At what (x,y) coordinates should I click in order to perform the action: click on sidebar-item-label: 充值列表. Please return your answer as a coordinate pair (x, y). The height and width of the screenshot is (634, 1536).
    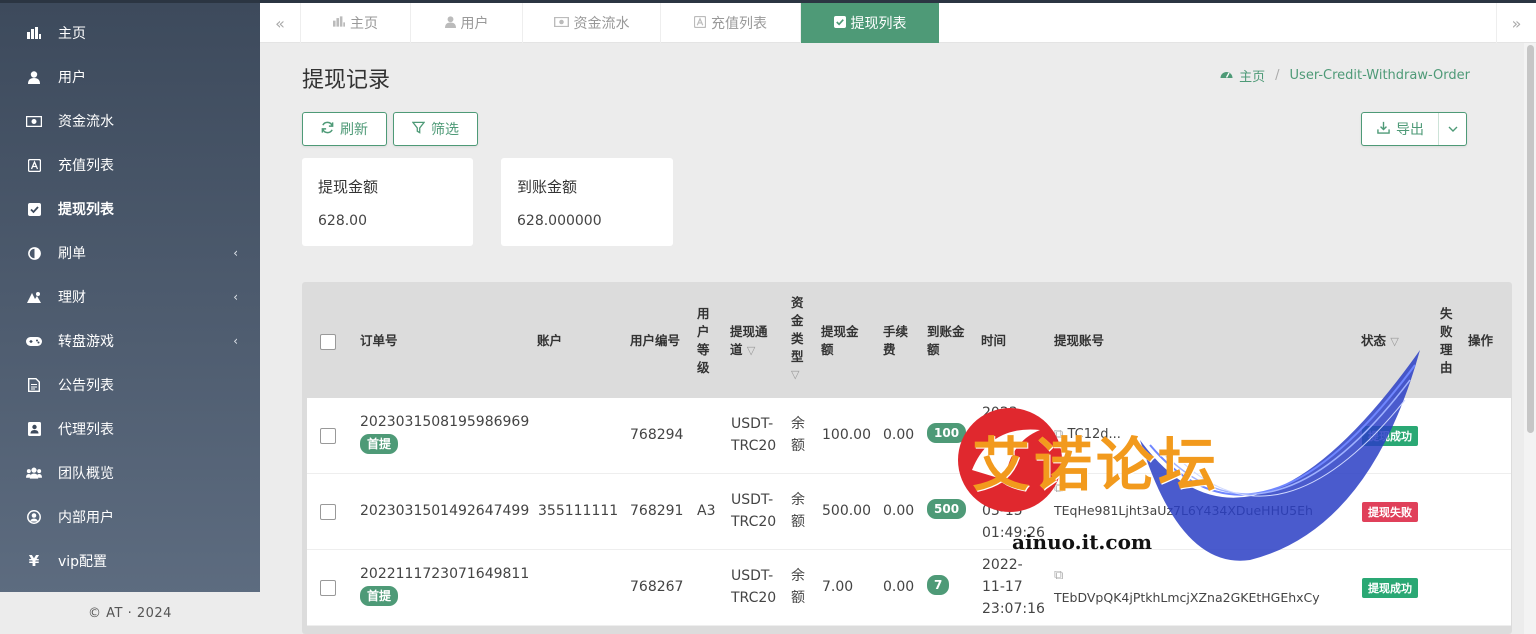
    Looking at the image, I should click on (86, 166).